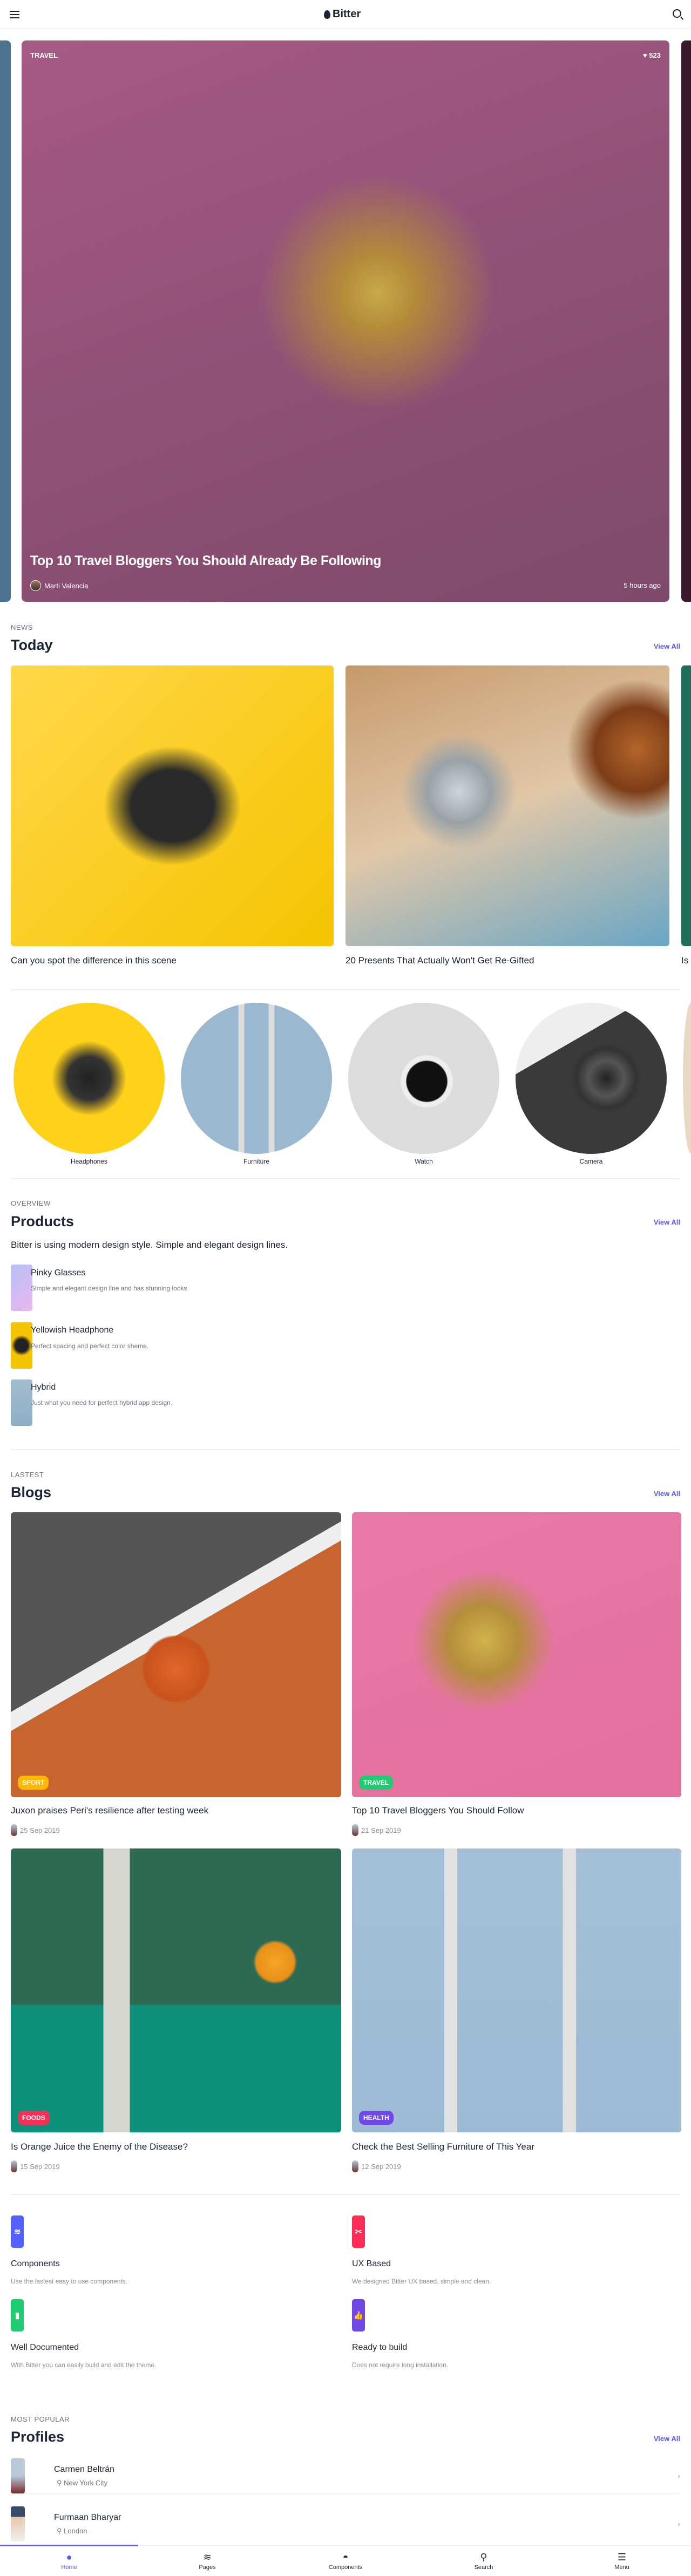 The height and width of the screenshot is (2576, 691). I want to click on profile-location: ⚲ London, so click(72, 2531).